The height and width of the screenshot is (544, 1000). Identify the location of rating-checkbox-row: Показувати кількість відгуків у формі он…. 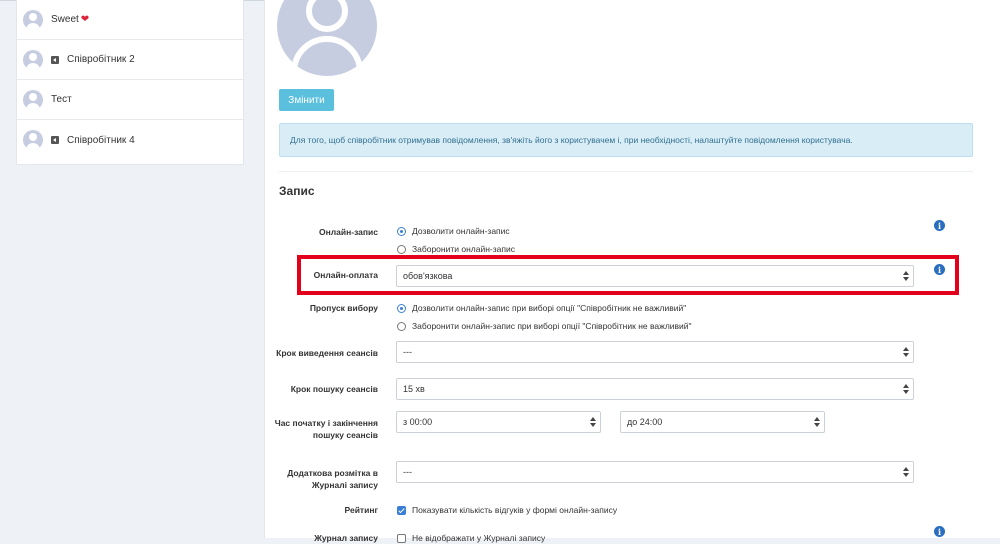
(507, 510).